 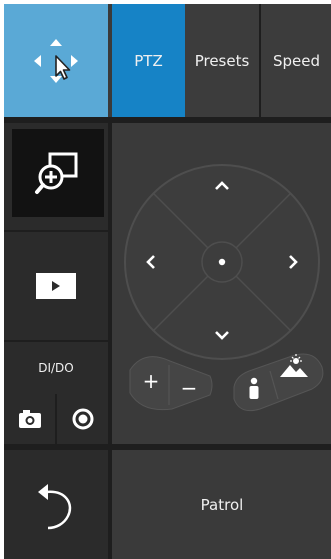 What do you see at coordinates (254, 390) in the screenshot?
I see `focus-near-button` at bounding box center [254, 390].